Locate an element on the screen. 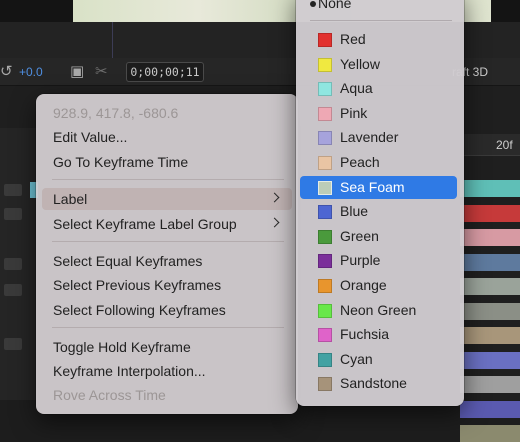  checkmark-dot-icon is located at coordinates (313, 4).